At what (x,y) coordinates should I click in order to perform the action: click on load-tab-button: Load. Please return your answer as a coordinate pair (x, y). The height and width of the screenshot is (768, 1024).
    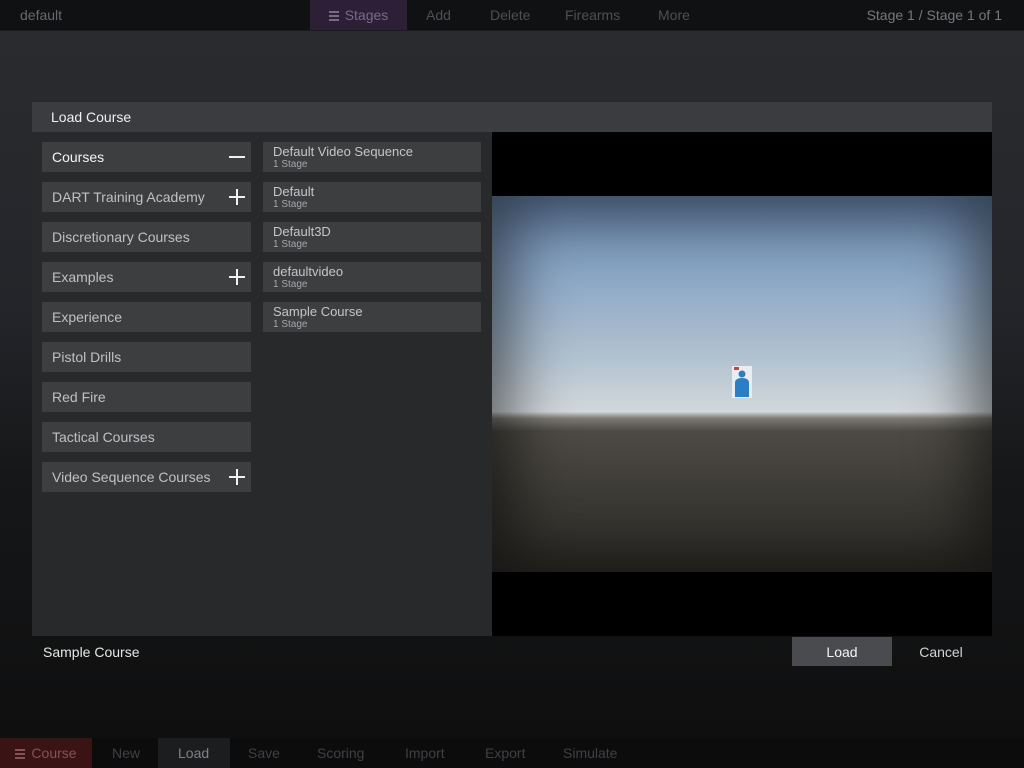
    Looking at the image, I should click on (193, 753).